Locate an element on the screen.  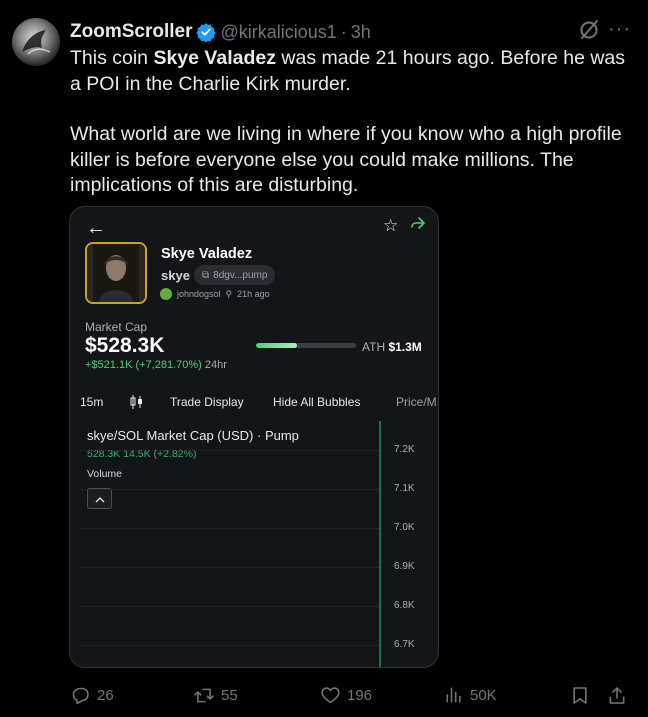
reply-count: 26 is located at coordinates (105, 695).